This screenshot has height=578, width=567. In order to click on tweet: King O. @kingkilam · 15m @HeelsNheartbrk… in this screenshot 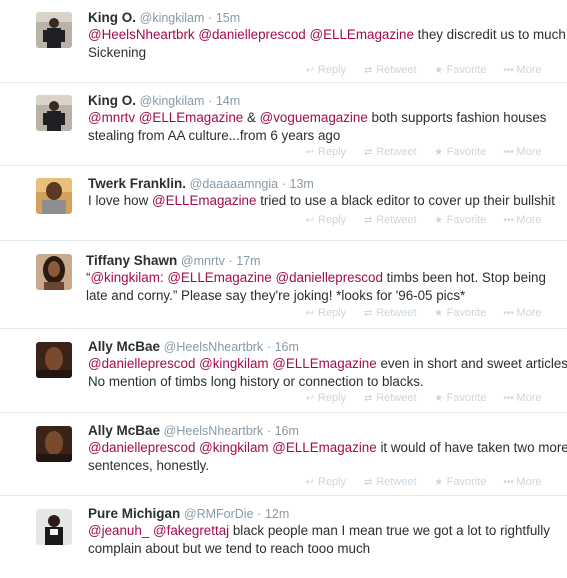, I will do `click(283, 41)`.